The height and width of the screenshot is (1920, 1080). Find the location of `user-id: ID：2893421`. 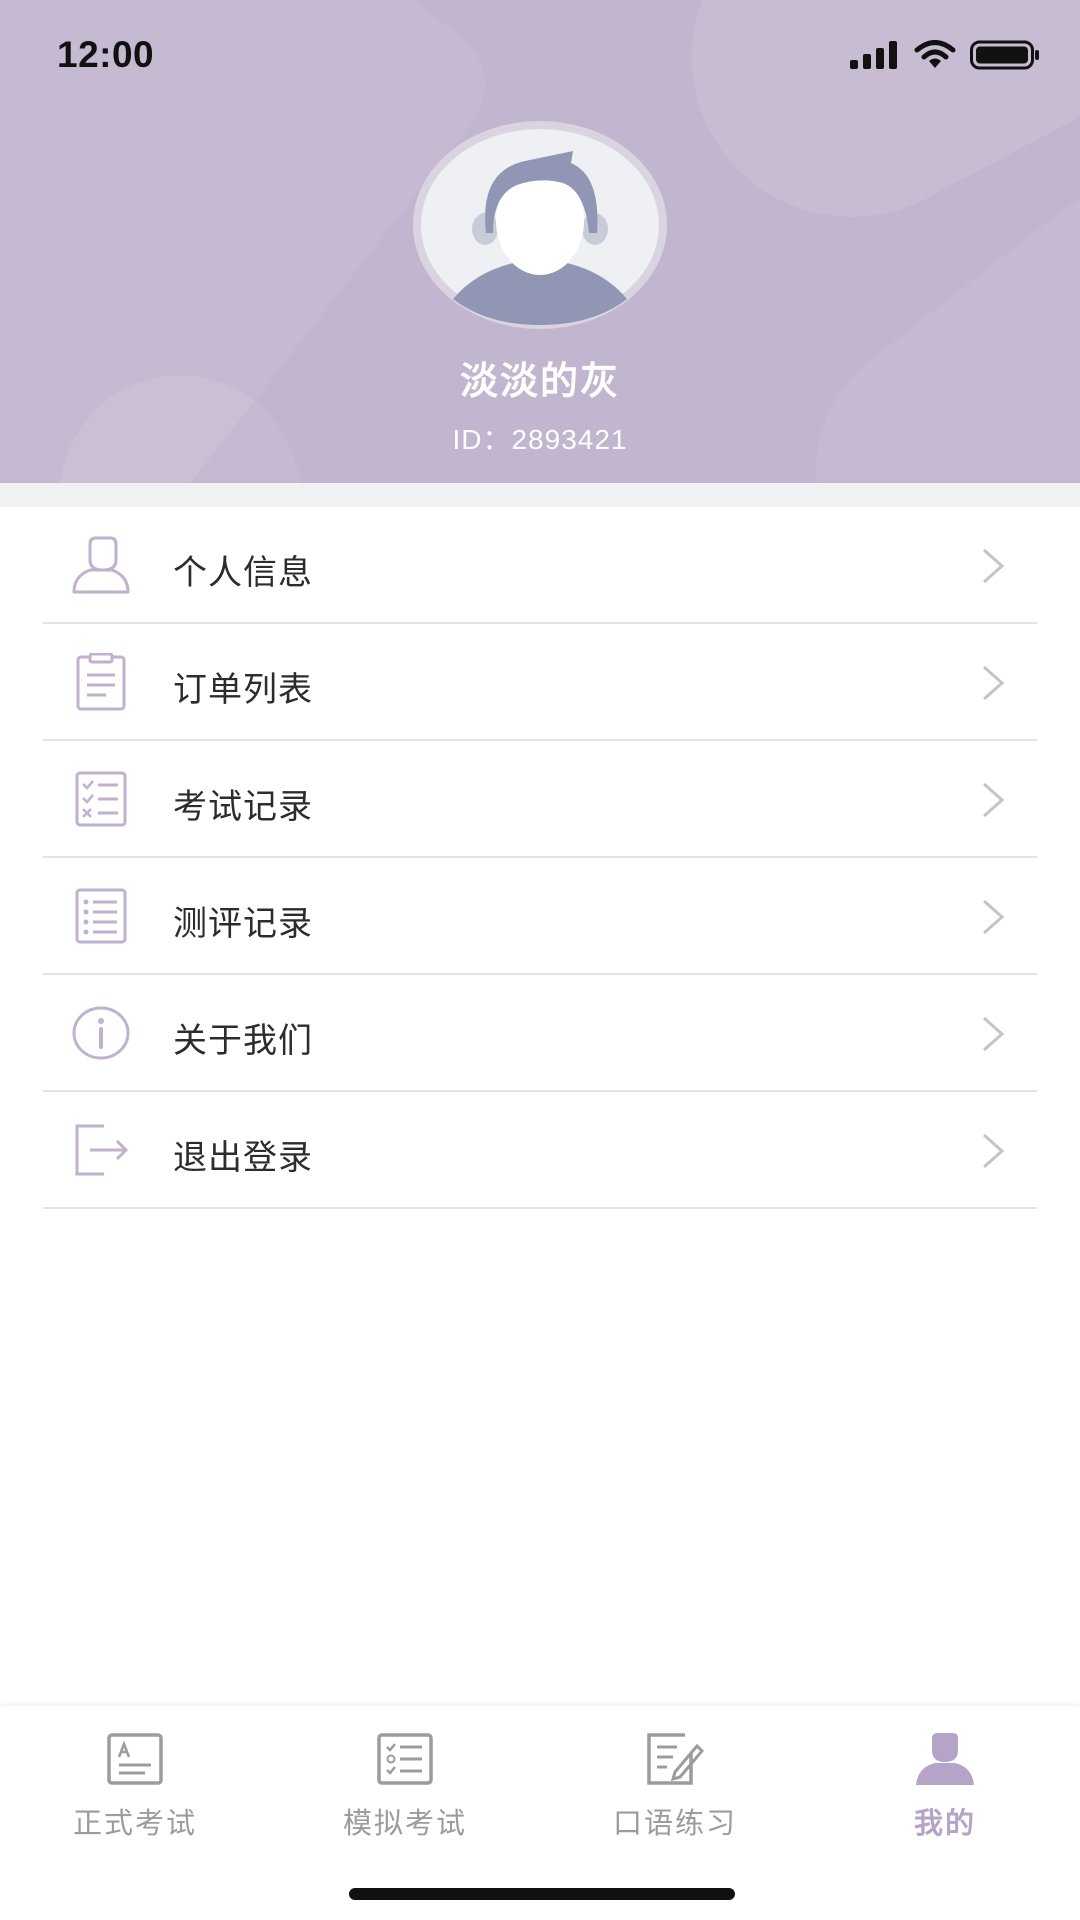

user-id: ID：2893421 is located at coordinates (540, 439).